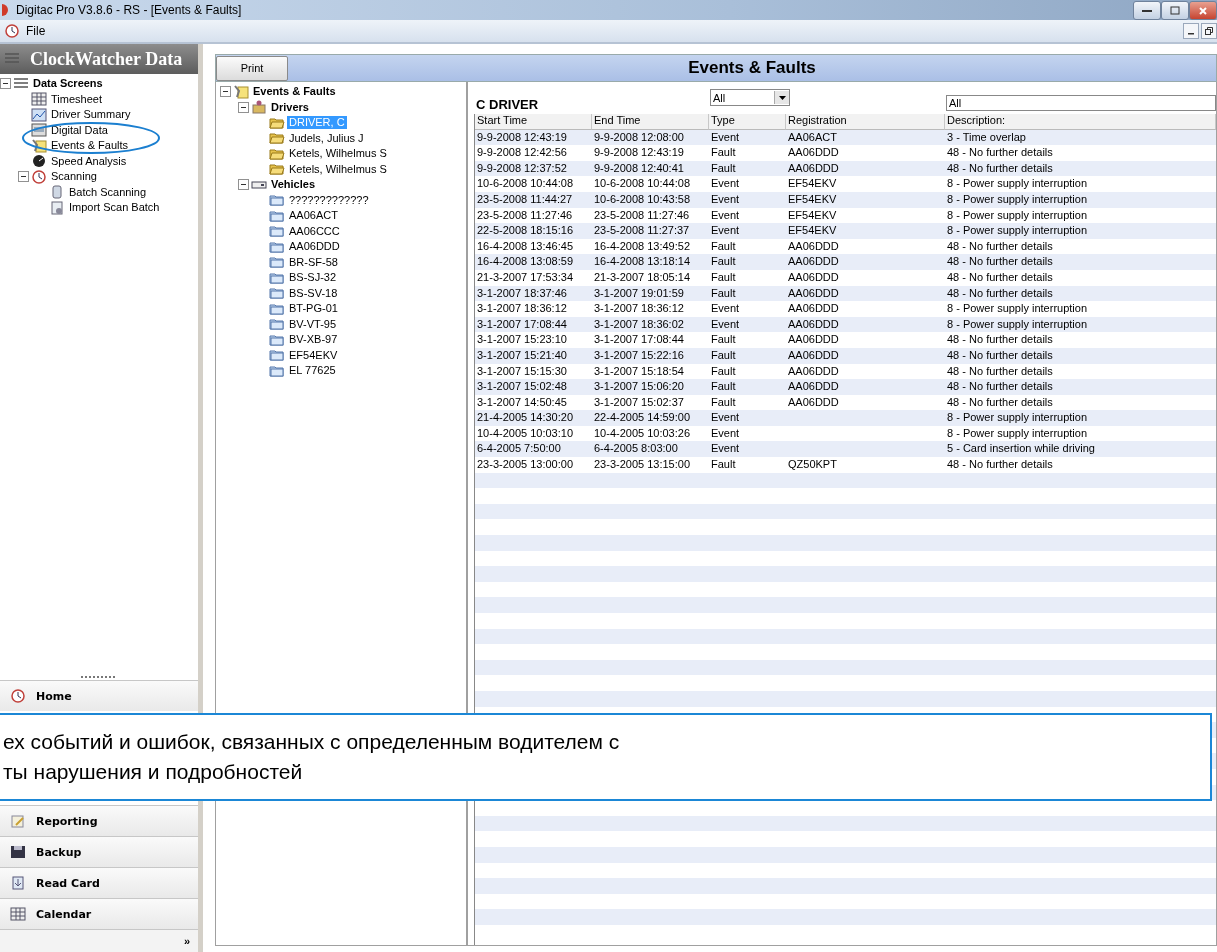  What do you see at coordinates (99, 820) in the screenshot?
I see `nav-button: Reporting` at bounding box center [99, 820].